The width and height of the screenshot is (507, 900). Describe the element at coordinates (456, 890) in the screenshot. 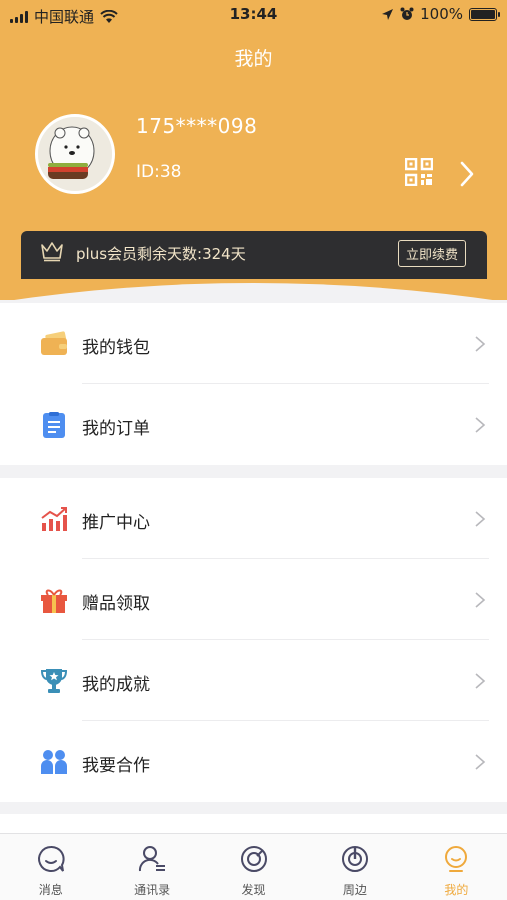

I see `tab-label: 我的` at that location.